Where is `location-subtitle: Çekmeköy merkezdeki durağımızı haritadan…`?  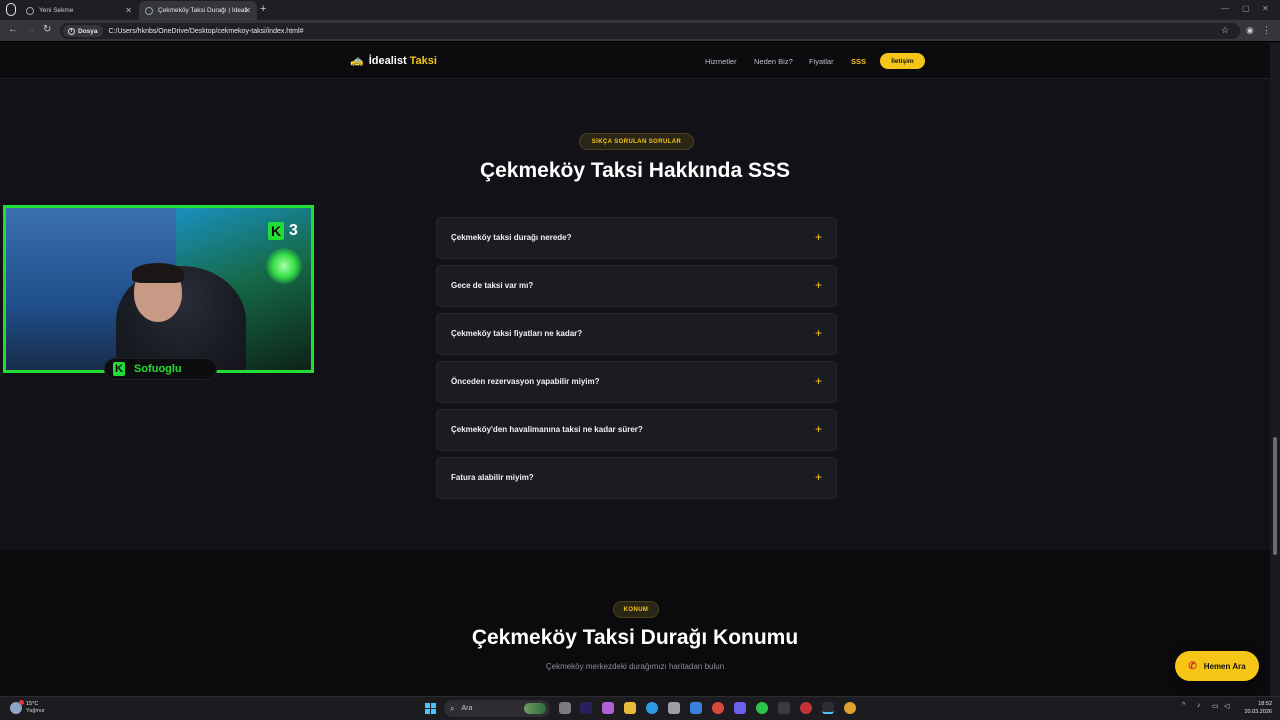 location-subtitle: Çekmeköy merkezdeki durağımızı haritadan… is located at coordinates (635, 666).